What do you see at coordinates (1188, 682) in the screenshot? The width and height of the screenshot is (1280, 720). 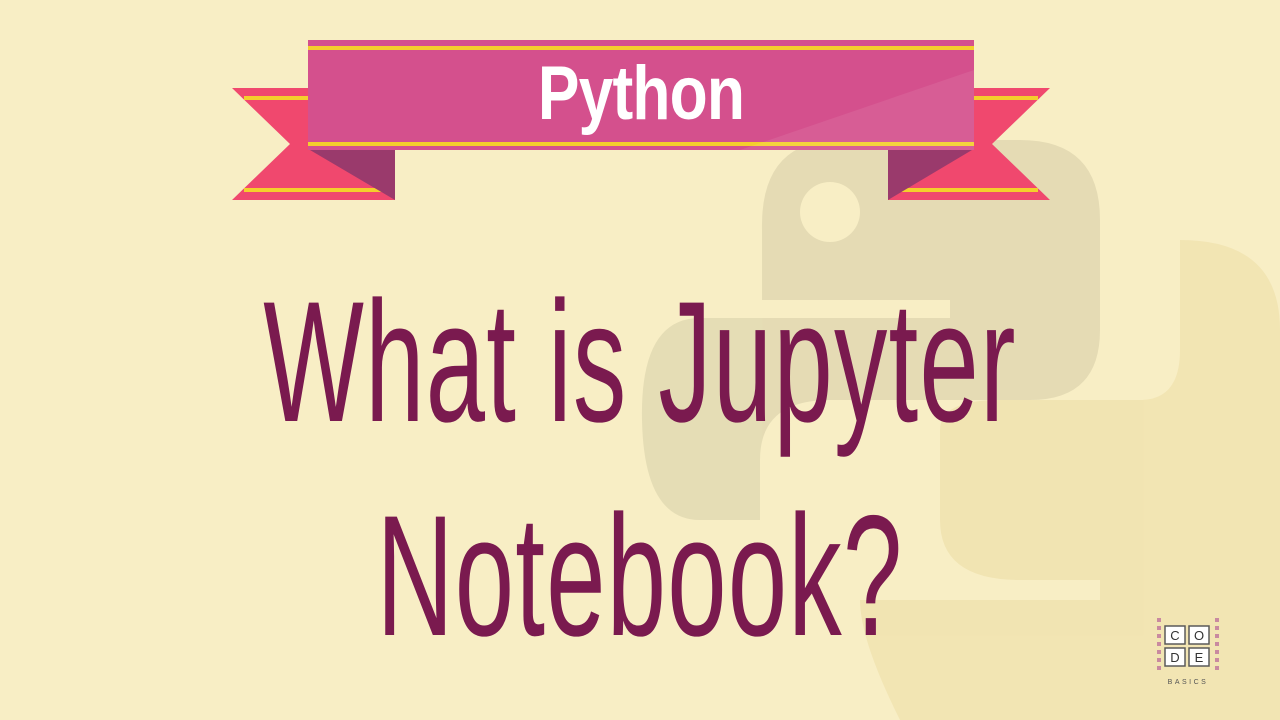 I see `logo-subtitle: BASICS` at bounding box center [1188, 682].